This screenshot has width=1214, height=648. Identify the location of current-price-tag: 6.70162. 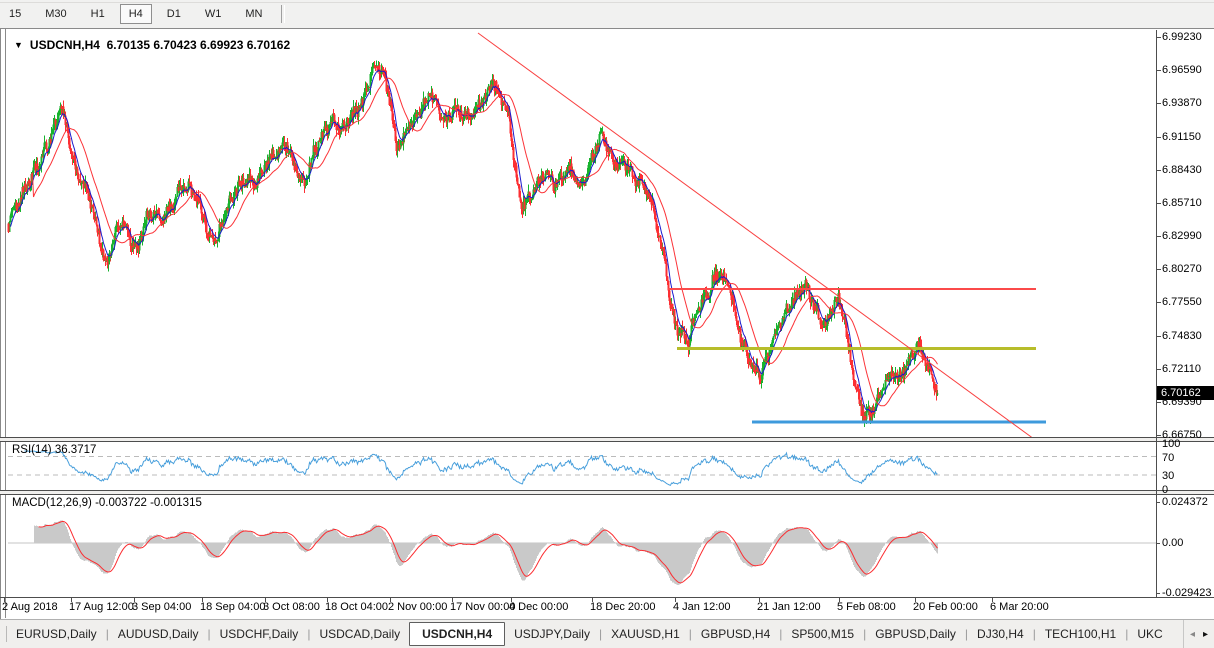
(1185, 393).